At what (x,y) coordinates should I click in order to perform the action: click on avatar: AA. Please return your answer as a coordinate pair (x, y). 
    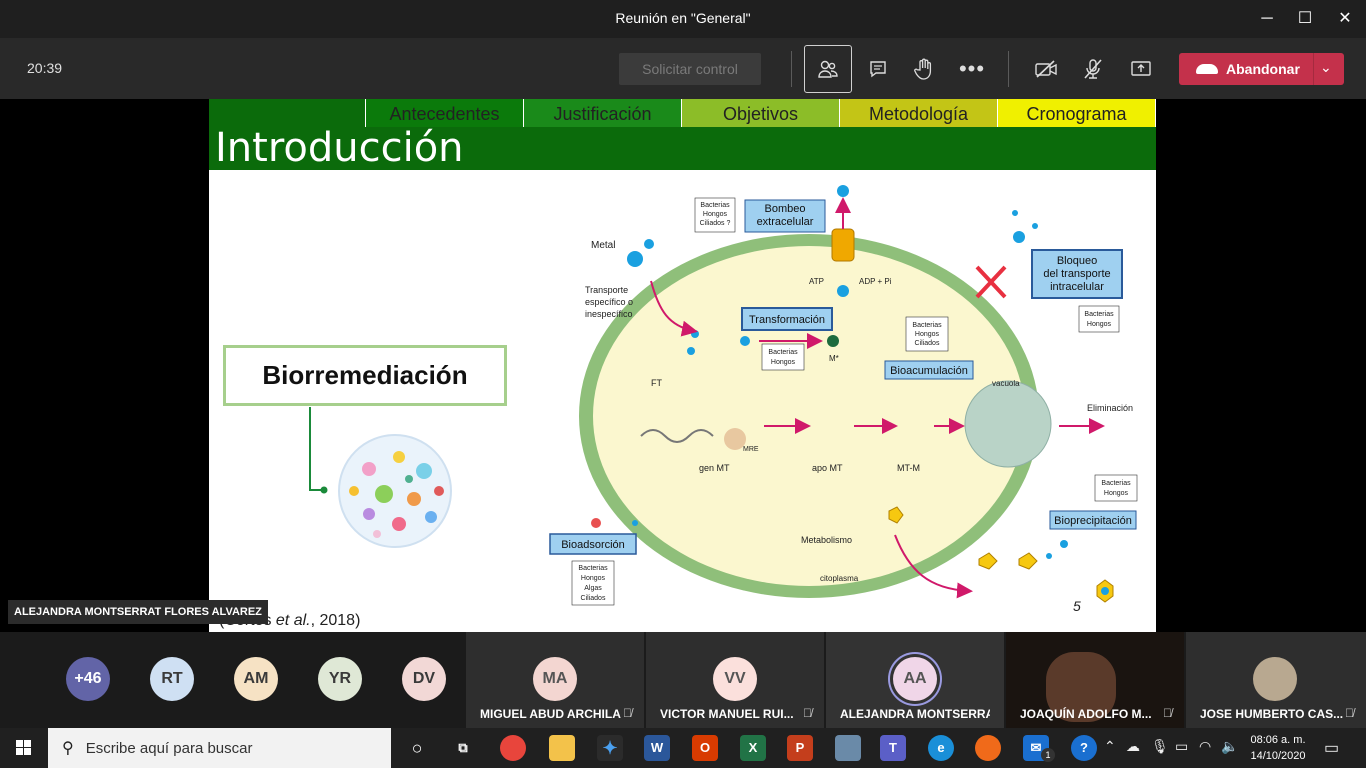
    Looking at the image, I should click on (915, 679).